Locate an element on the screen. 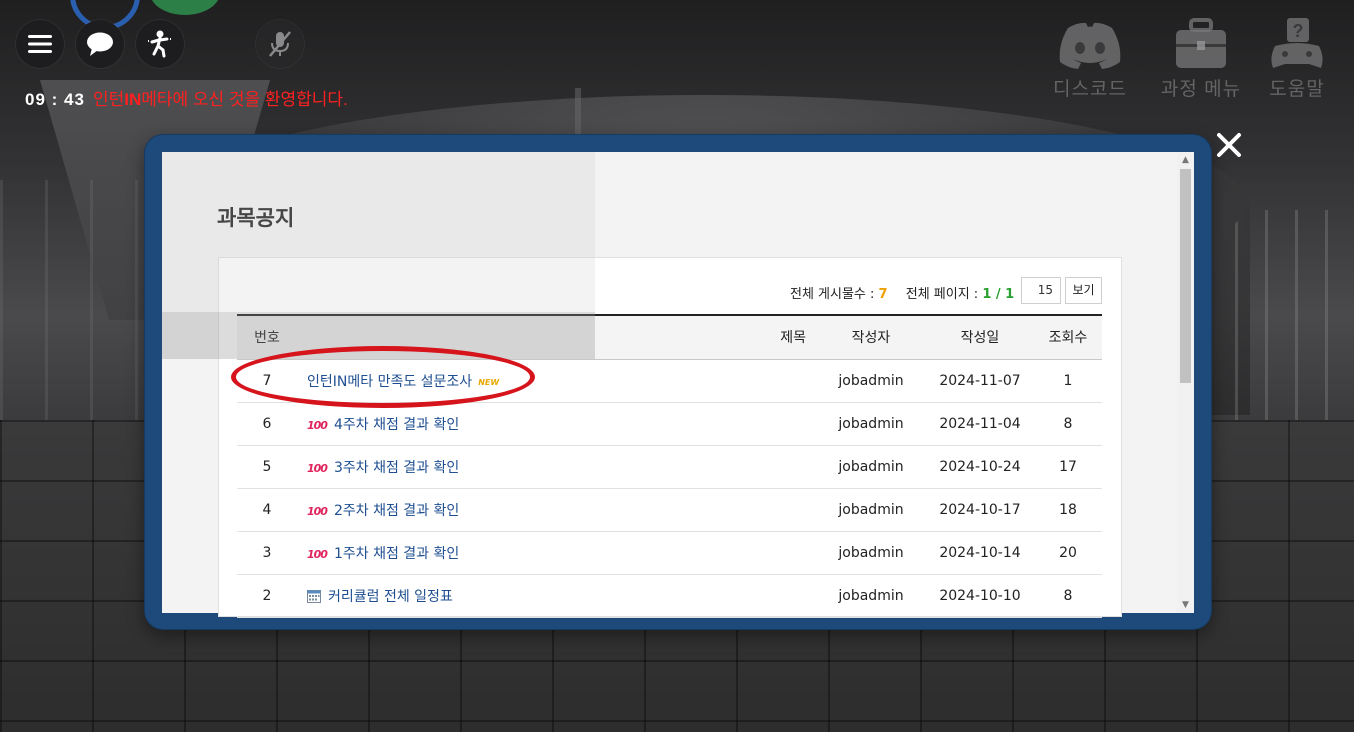 The image size is (1354, 732). modal-scrollbar: ▲ ▼ is located at coordinates (1185, 382).